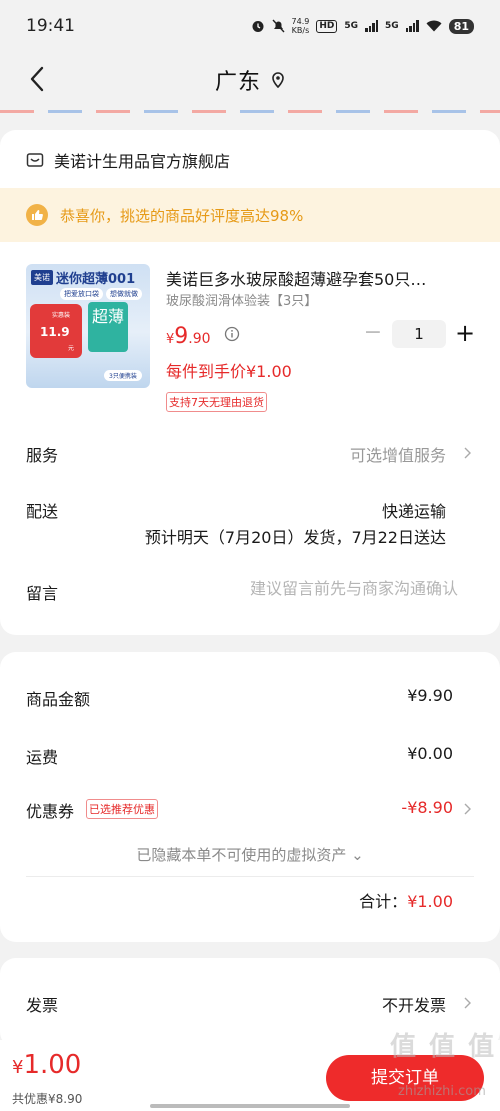 The height and width of the screenshot is (1111, 500). What do you see at coordinates (414, 1004) in the screenshot?
I see `invoice-value: 不开发票` at bounding box center [414, 1004].